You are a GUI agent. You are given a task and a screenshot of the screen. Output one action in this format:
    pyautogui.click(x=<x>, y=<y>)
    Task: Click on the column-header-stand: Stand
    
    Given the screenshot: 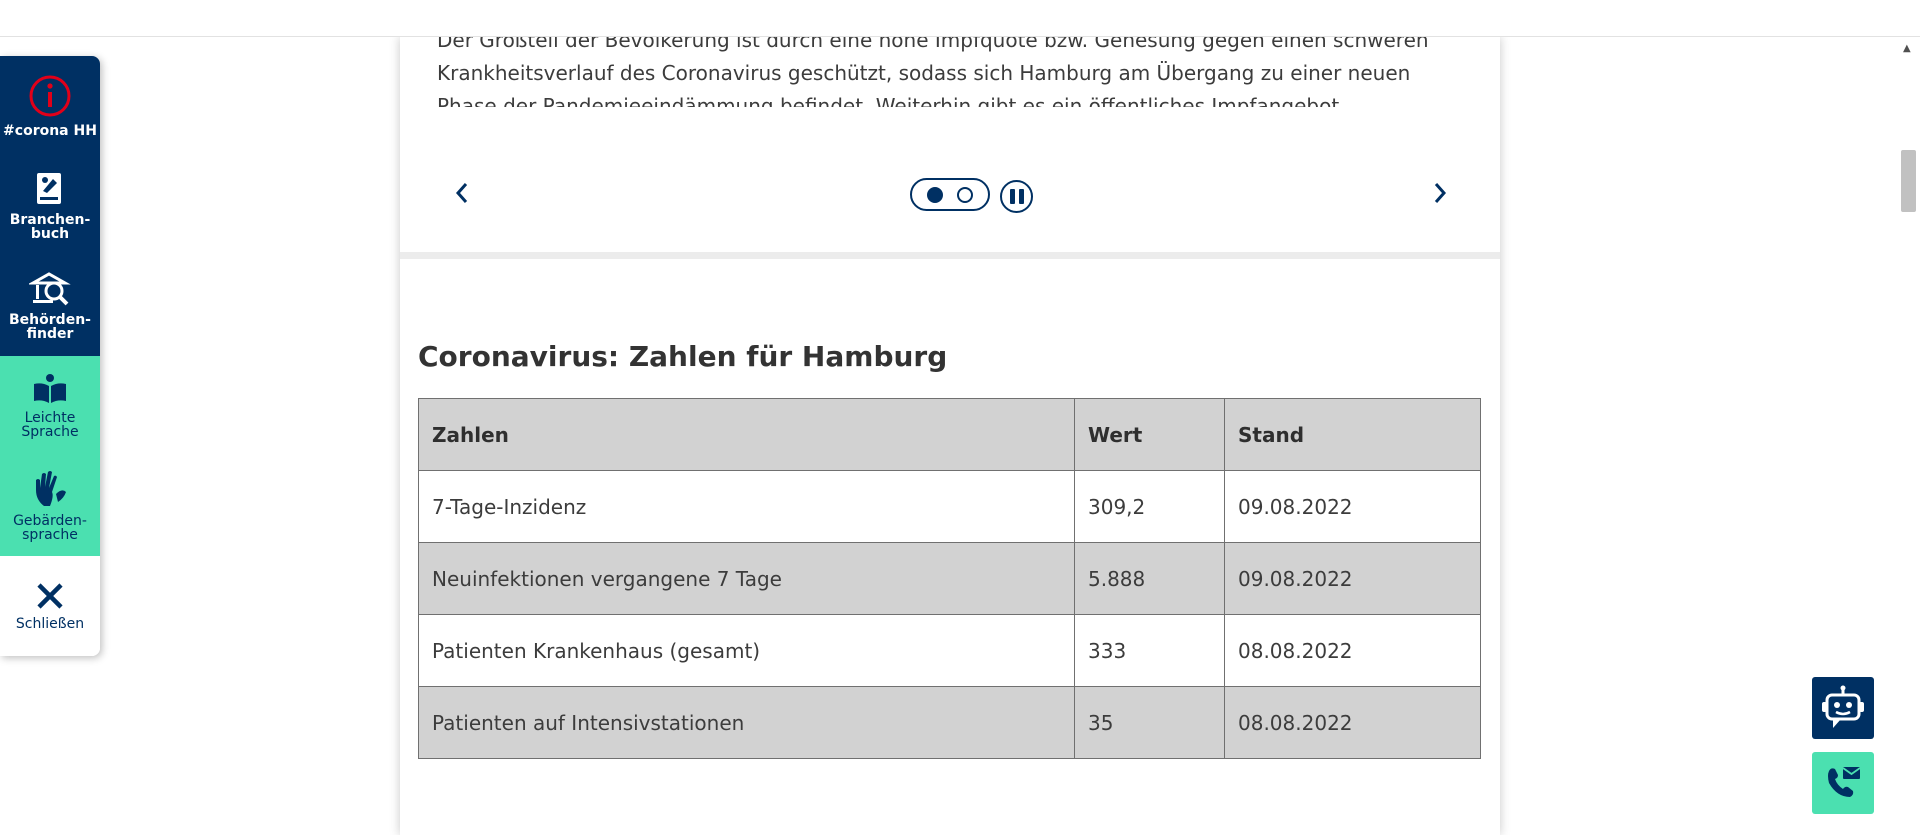 What is the action you would take?
    pyautogui.click(x=1352, y=434)
    